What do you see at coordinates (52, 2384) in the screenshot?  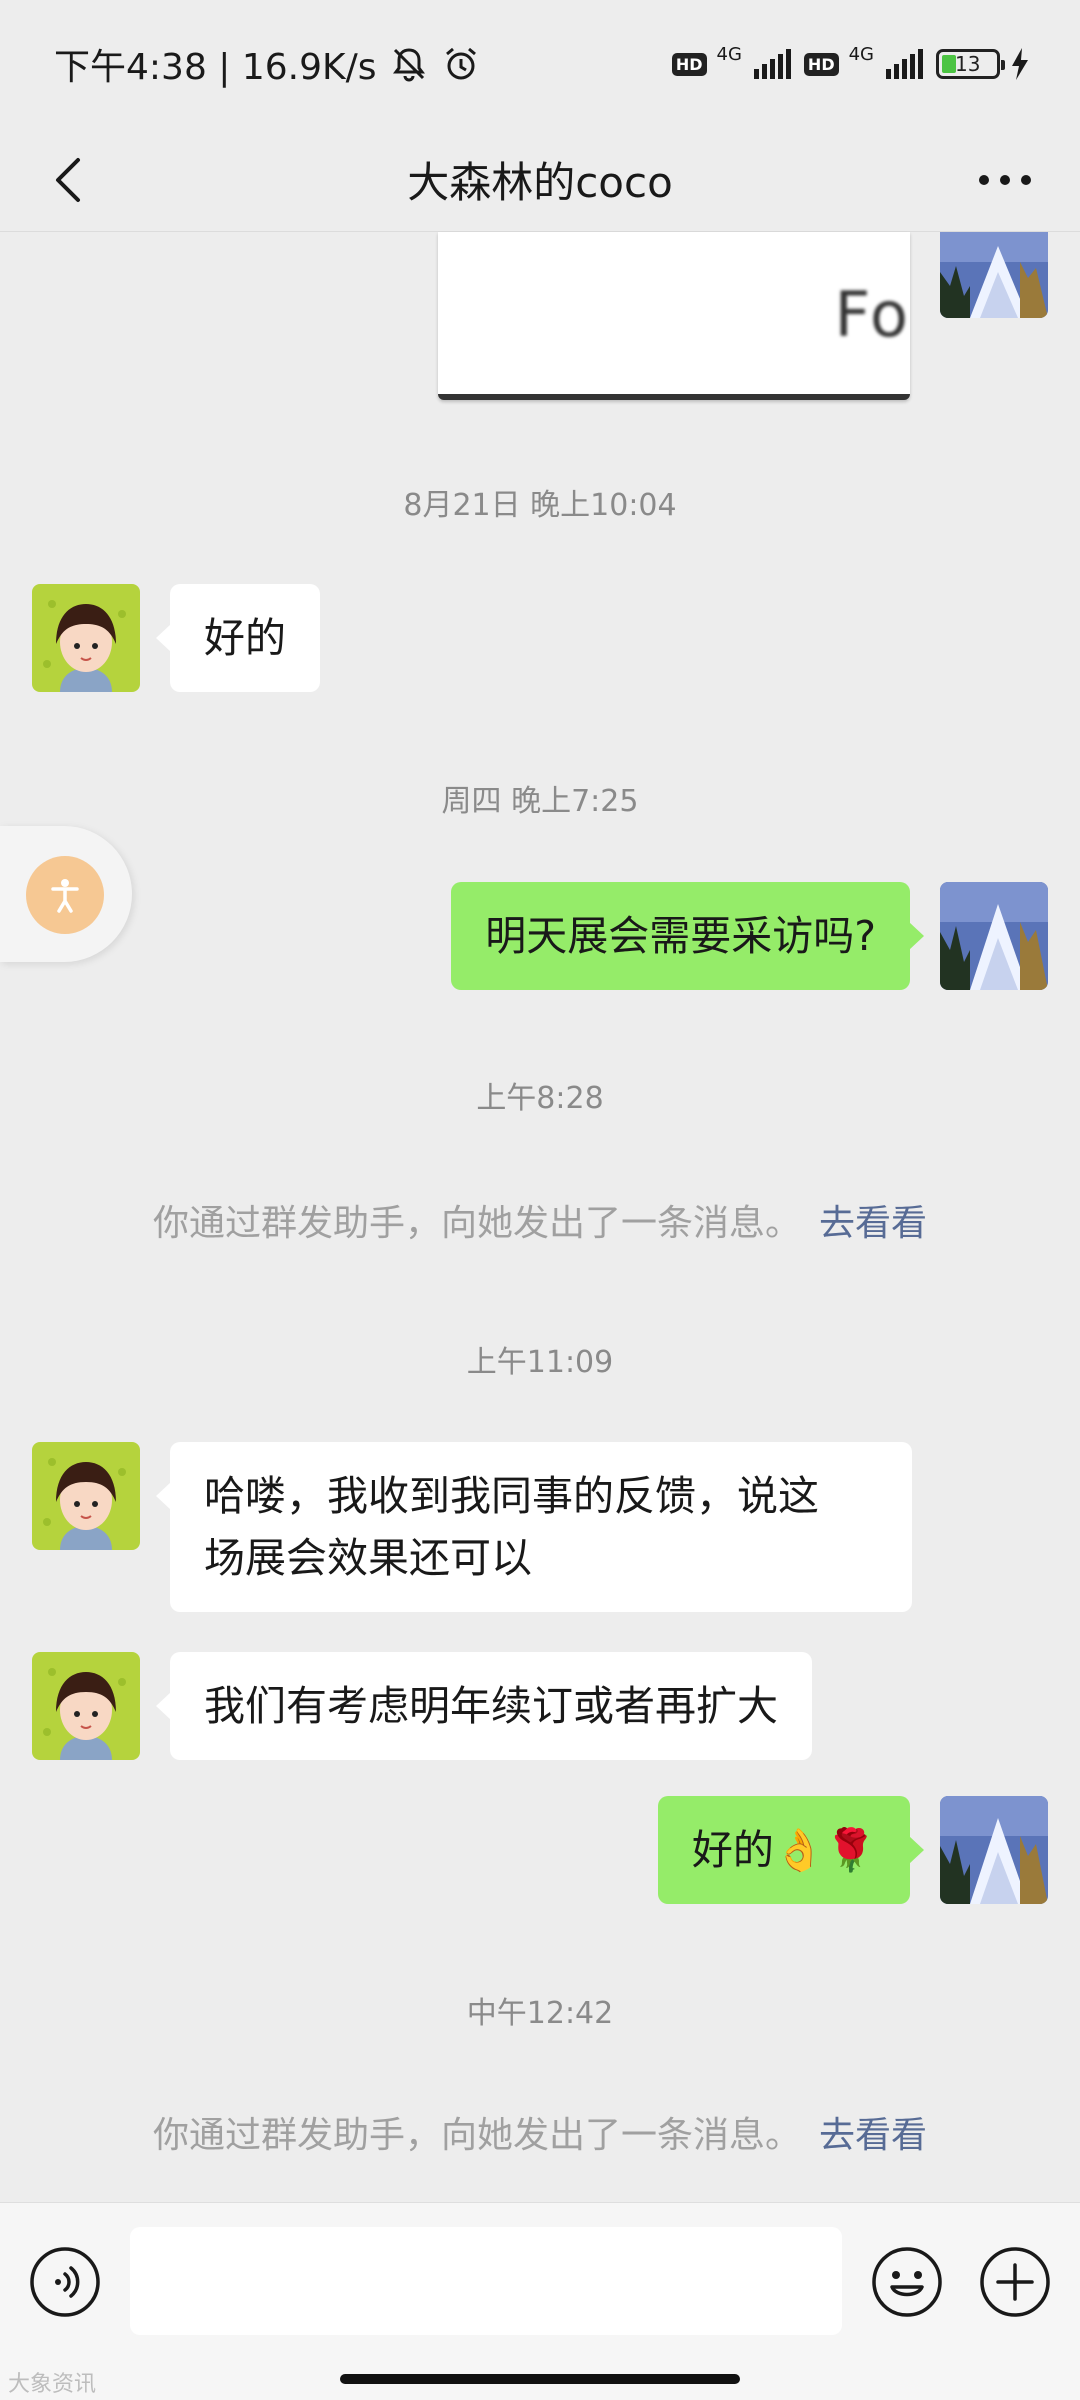 I see `watermark: 大象资讯` at bounding box center [52, 2384].